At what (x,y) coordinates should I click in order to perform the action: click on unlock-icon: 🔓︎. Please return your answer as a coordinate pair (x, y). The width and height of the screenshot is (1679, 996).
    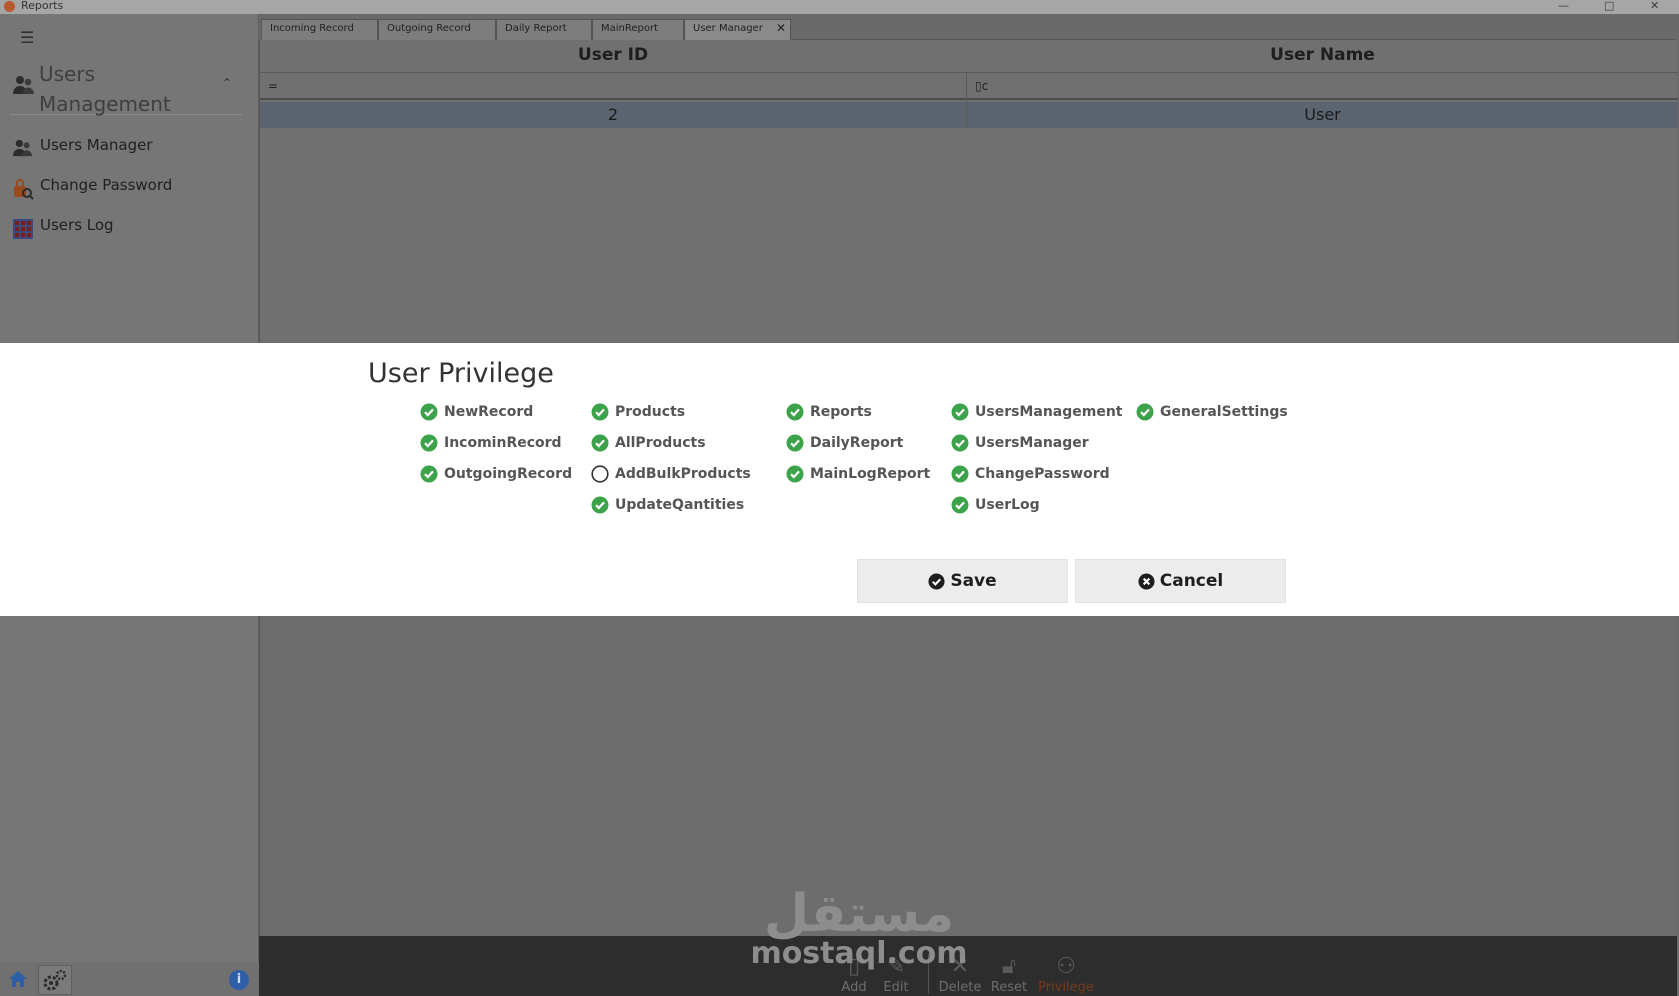
    Looking at the image, I should click on (1009, 966).